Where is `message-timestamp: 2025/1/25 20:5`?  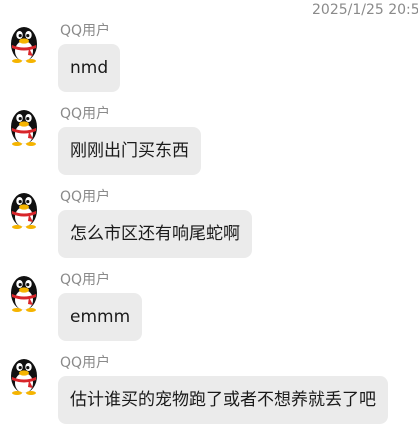 message-timestamp: 2025/1/25 20:5 is located at coordinates (365, 10).